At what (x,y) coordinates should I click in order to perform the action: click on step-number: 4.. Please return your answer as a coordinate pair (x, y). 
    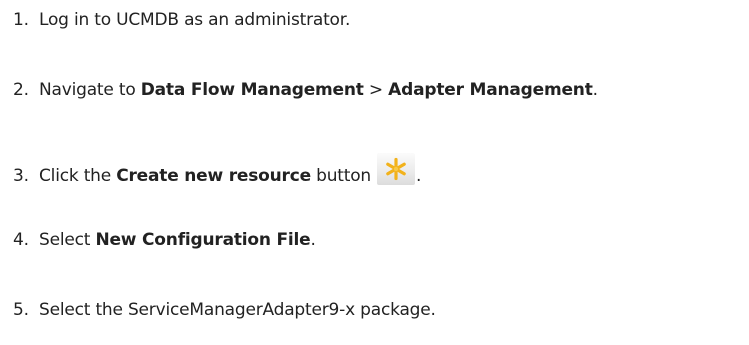
    Looking at the image, I should click on (21, 240).